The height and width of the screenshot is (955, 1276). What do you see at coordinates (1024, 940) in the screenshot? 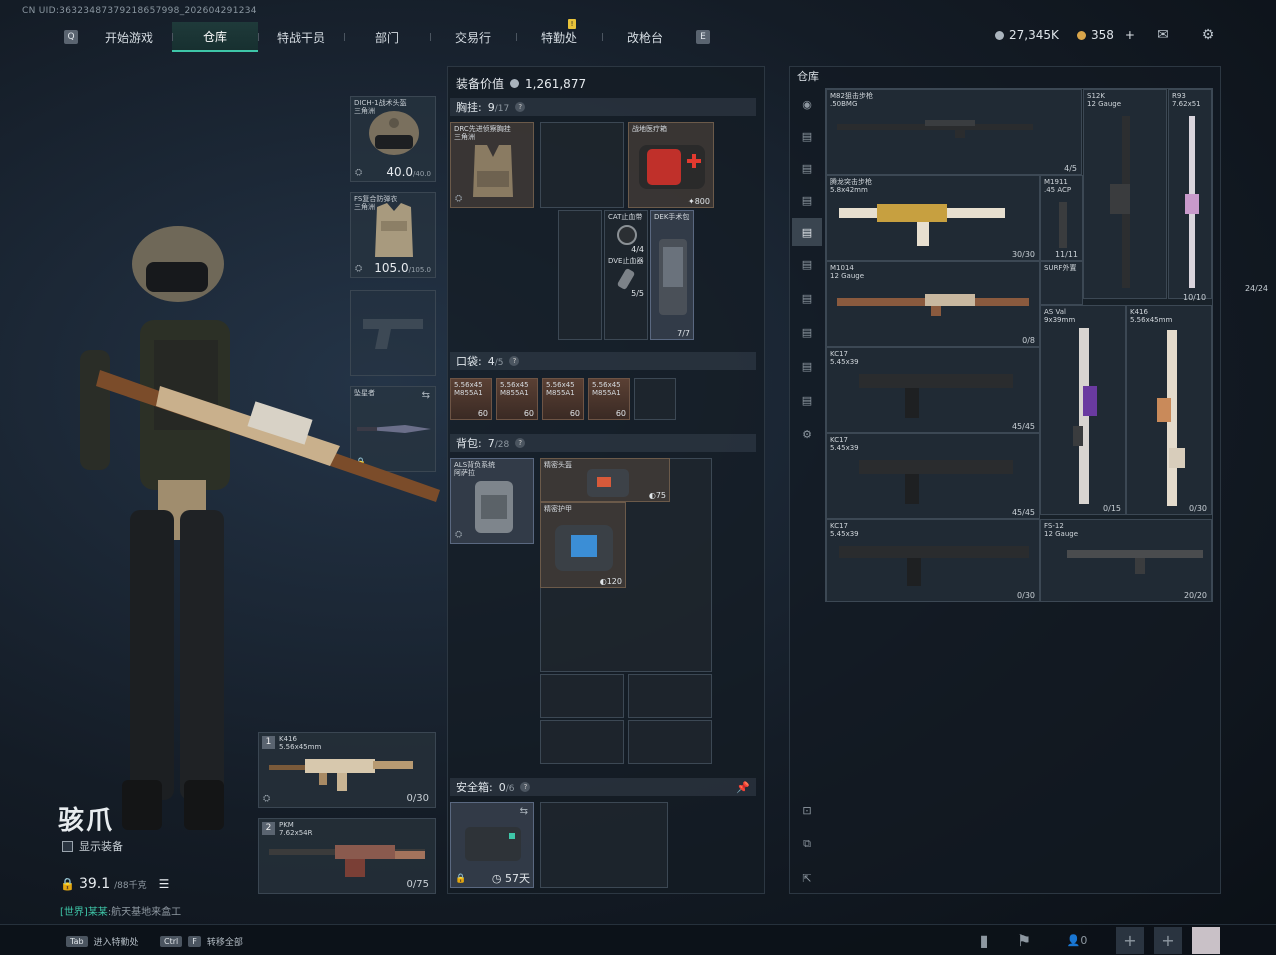
I see `flag-icon: ⚑` at bounding box center [1024, 940].